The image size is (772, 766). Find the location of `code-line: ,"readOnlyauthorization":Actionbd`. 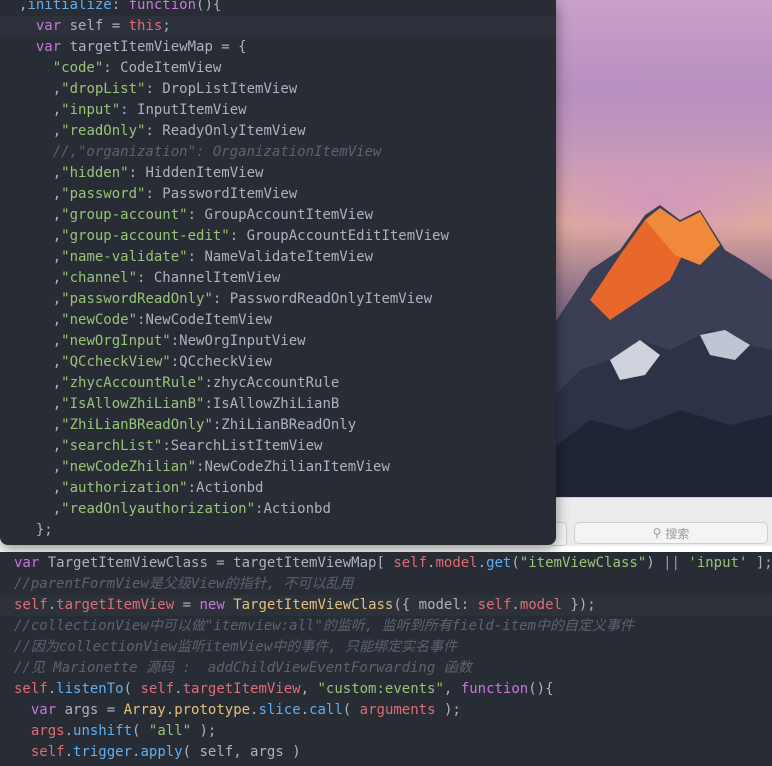

code-line: ,"readOnlyauthorization":Actionbd is located at coordinates (278, 509).